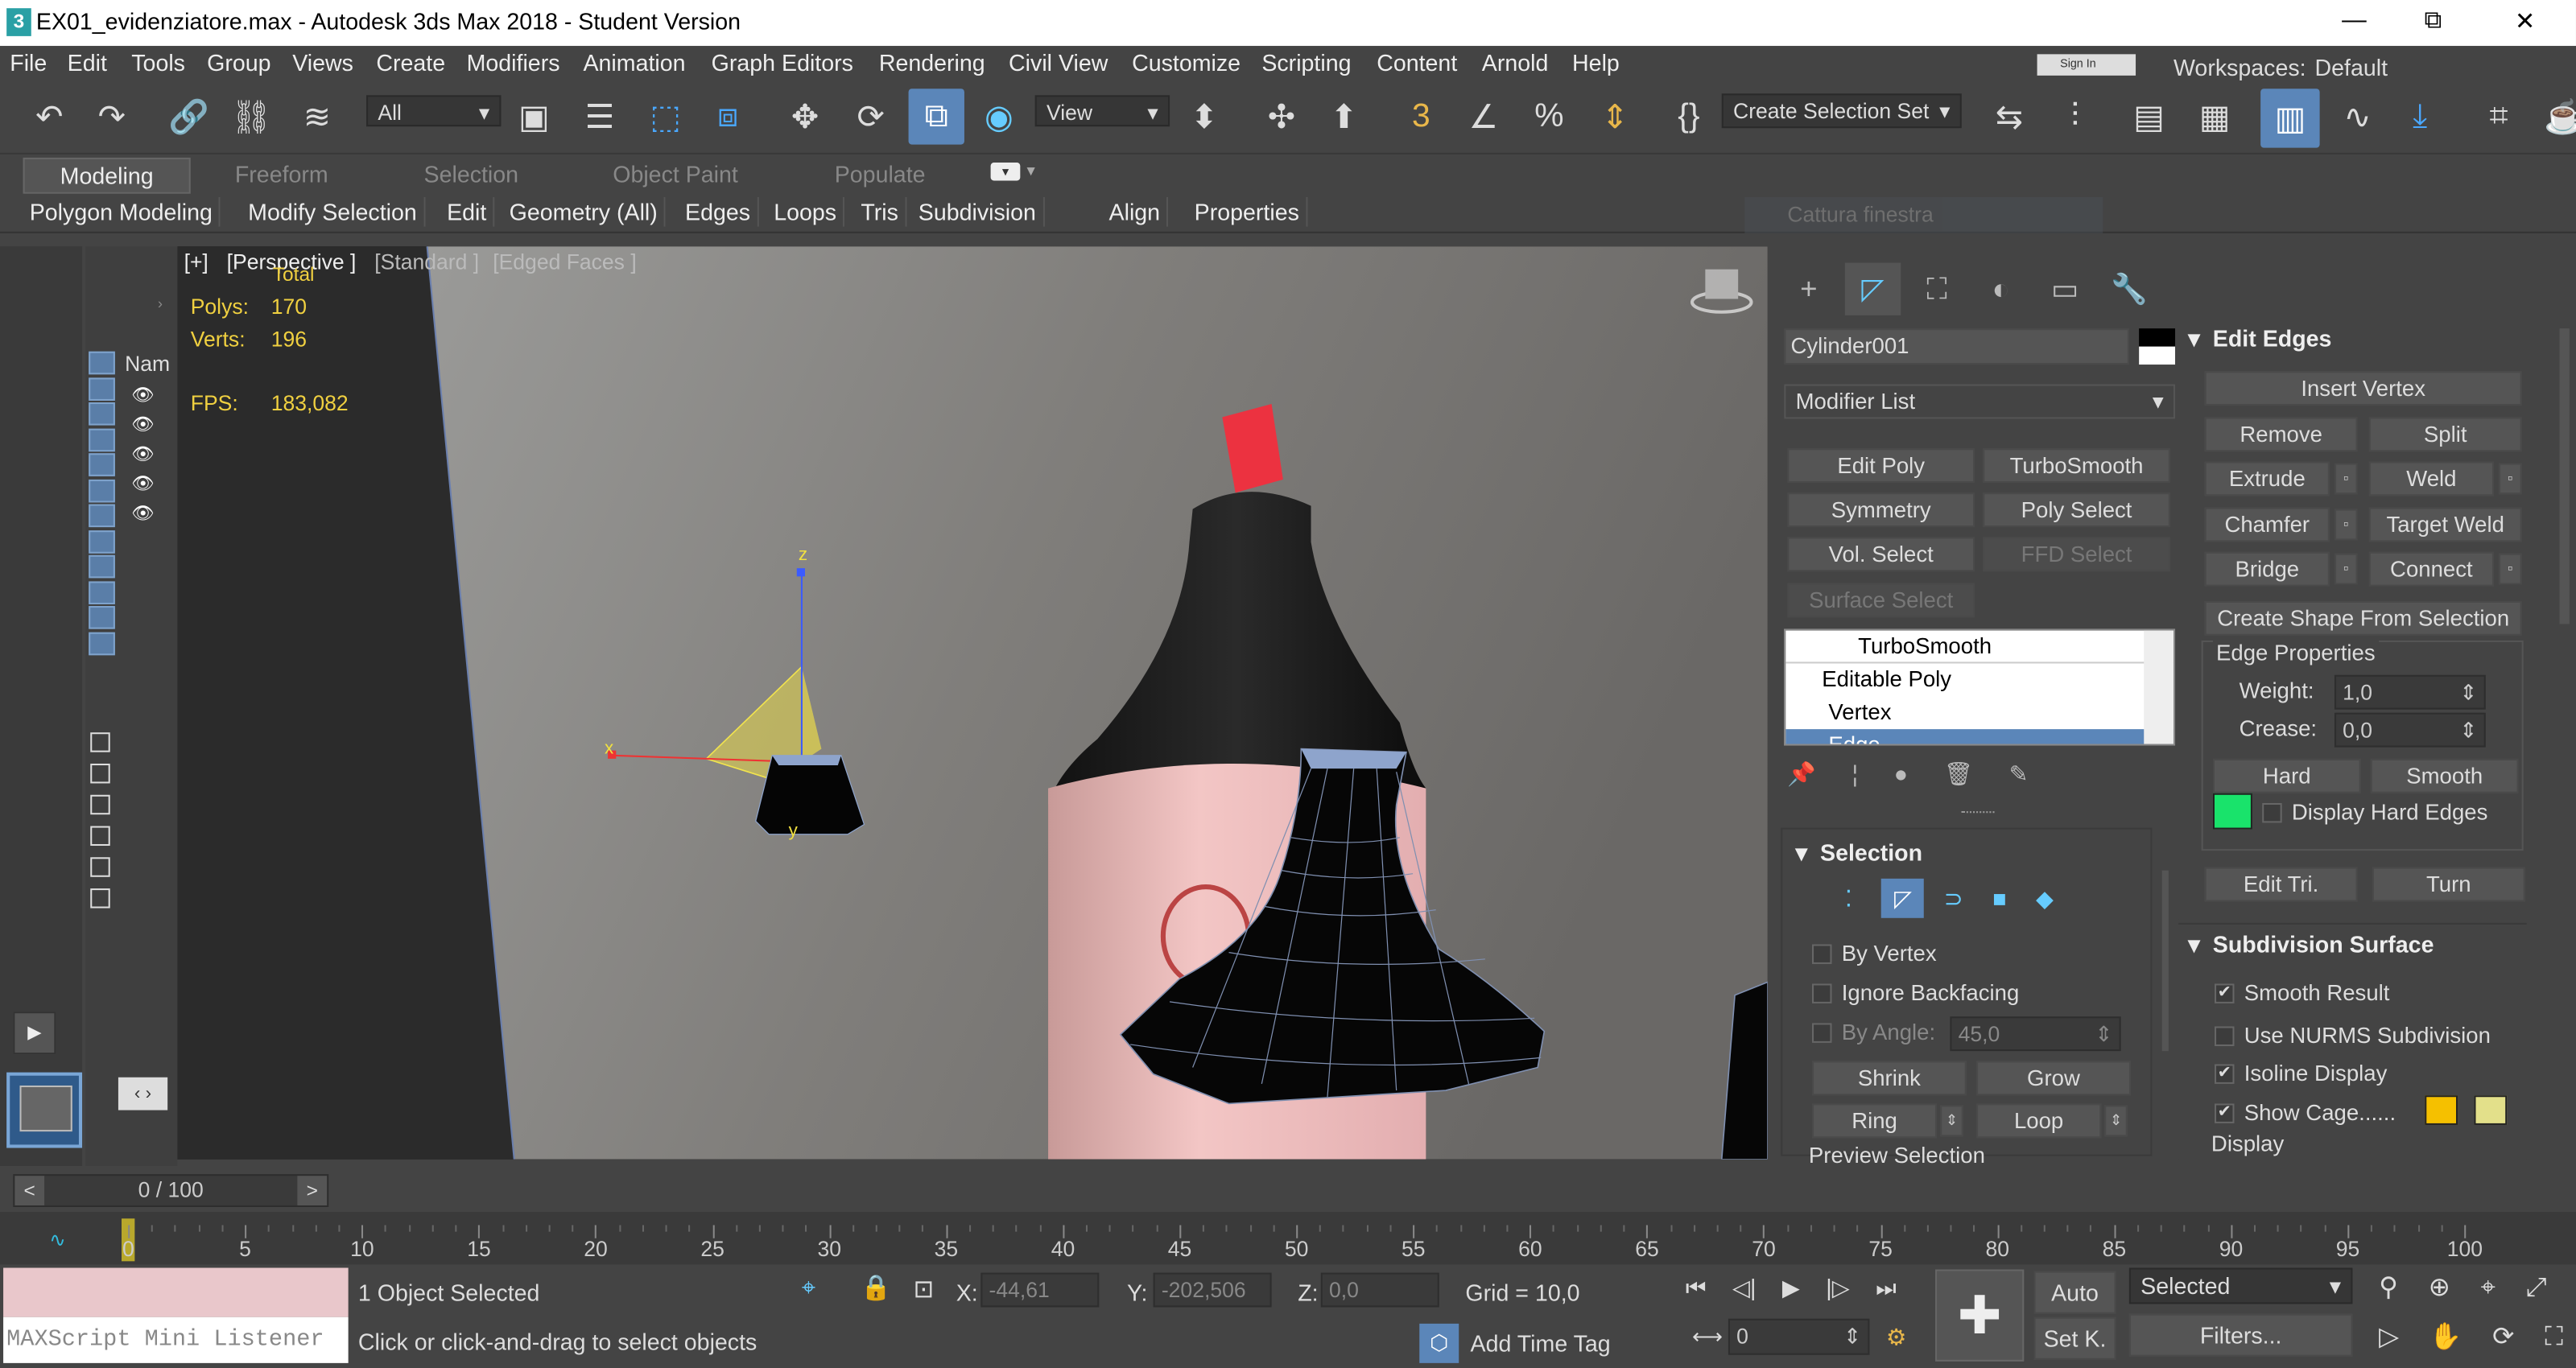  Describe the element at coordinates (634, 62) in the screenshot. I see `menu-animation: Animation` at that location.